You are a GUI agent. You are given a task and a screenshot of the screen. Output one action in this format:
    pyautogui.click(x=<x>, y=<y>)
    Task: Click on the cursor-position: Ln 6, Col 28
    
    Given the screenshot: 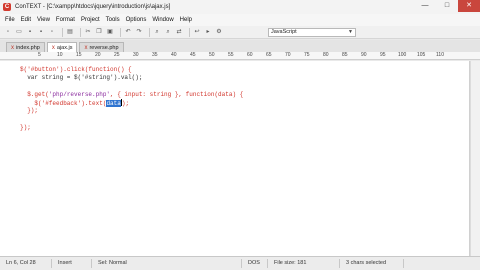 What is the action you would take?
    pyautogui.click(x=26, y=263)
    